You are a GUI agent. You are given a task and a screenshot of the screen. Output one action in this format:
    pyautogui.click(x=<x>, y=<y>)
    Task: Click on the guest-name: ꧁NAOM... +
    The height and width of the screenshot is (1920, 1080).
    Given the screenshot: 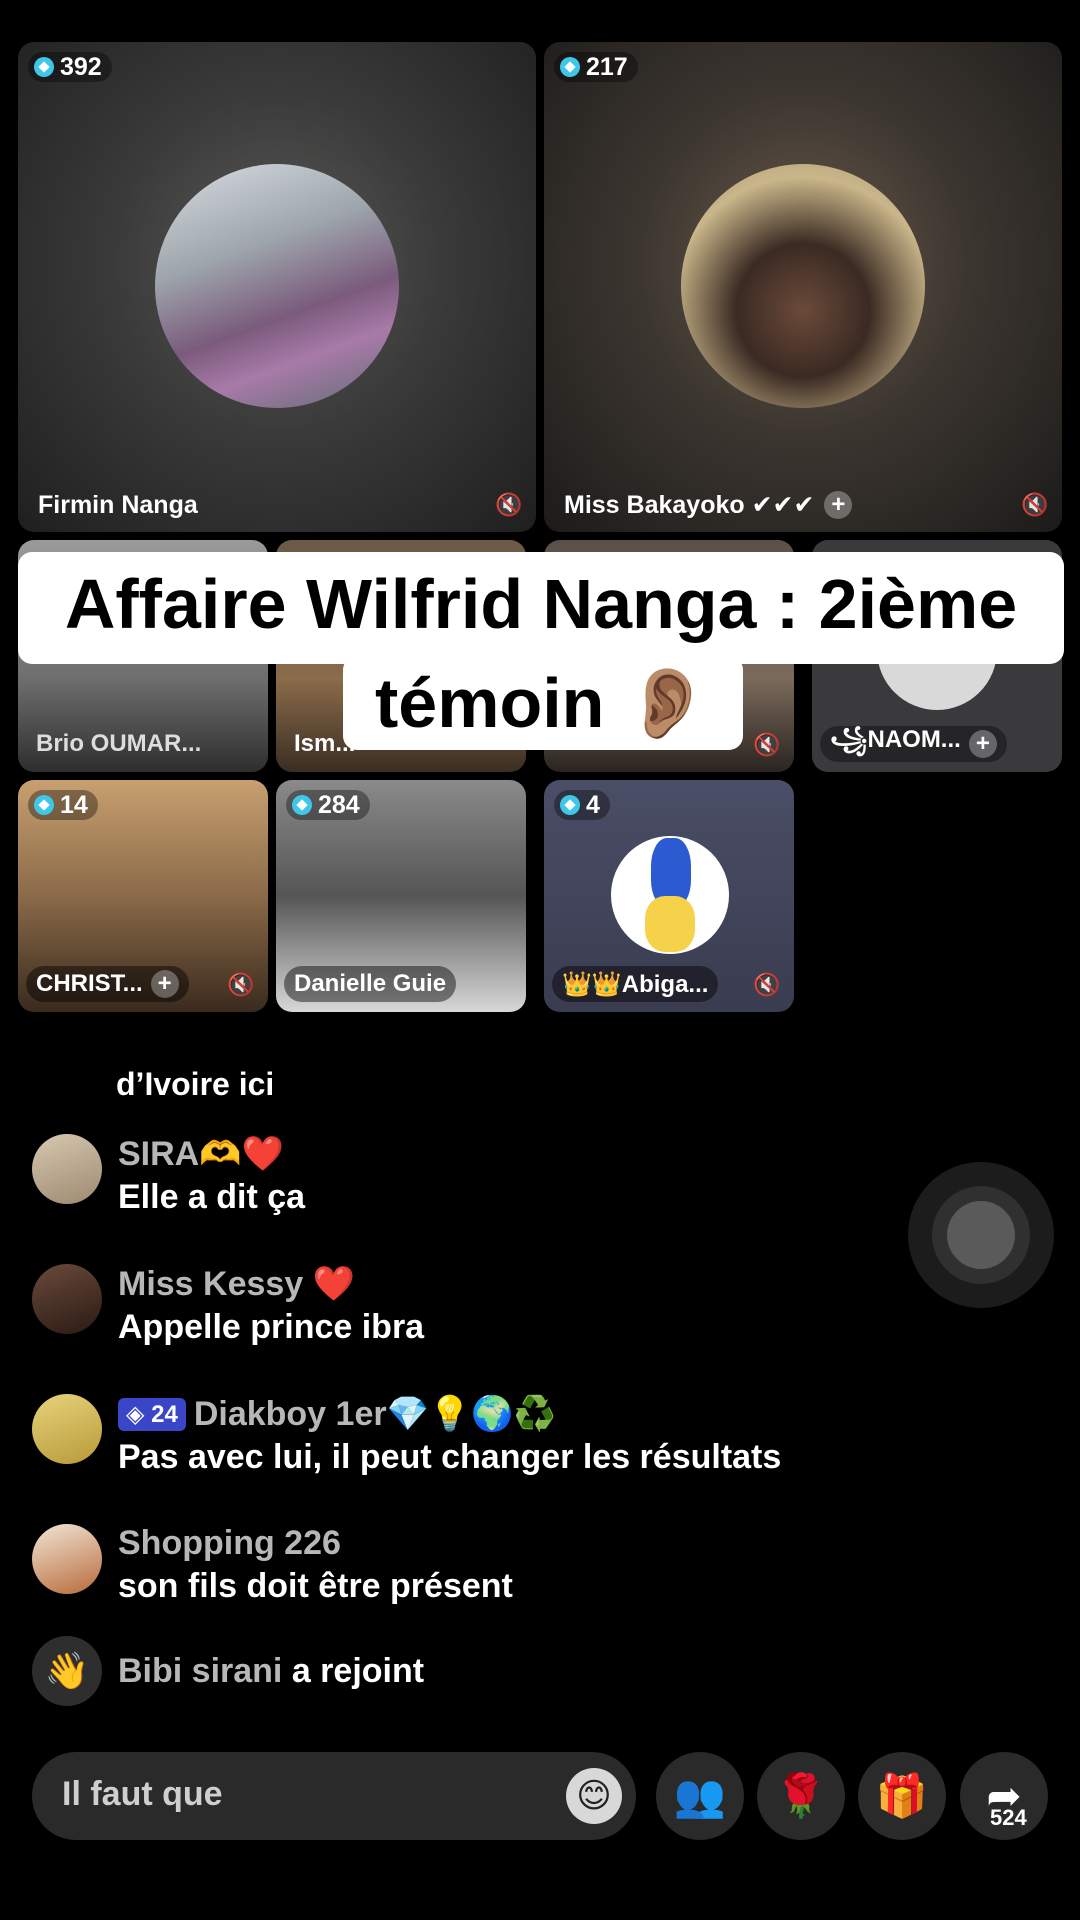 What is the action you would take?
    pyautogui.click(x=913, y=744)
    